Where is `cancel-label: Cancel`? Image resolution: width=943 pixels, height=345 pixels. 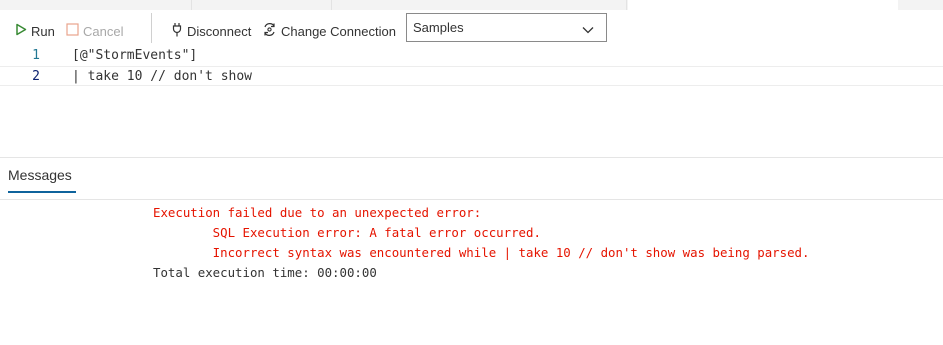
cancel-label: Cancel is located at coordinates (103, 31).